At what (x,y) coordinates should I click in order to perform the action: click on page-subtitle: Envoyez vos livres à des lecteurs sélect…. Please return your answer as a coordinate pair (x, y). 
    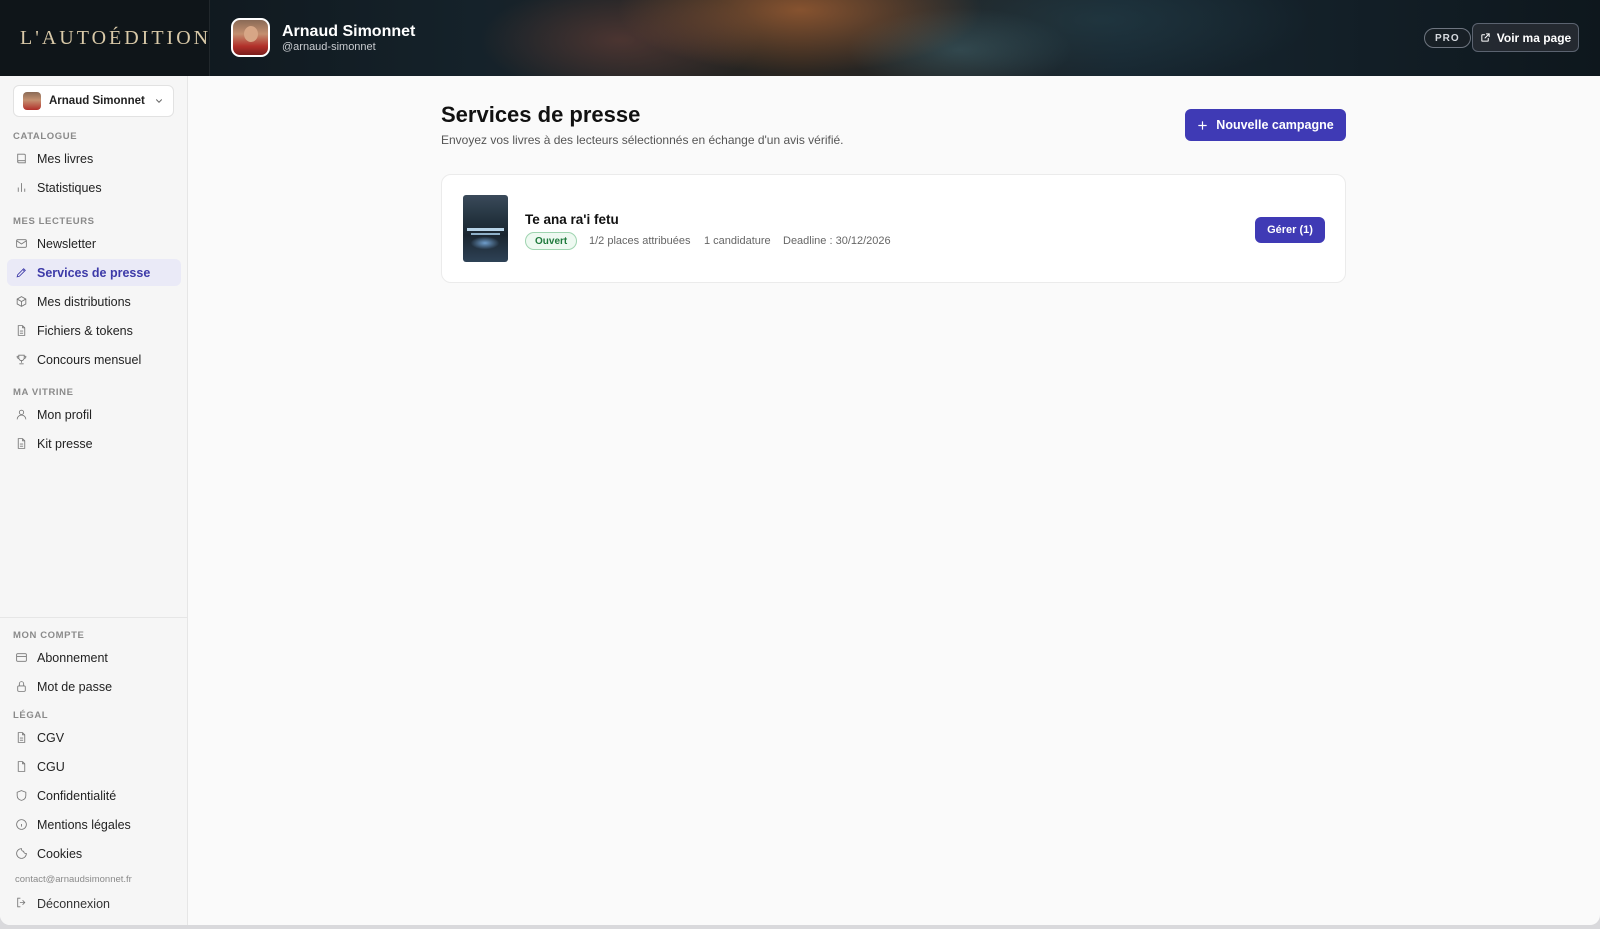
    Looking at the image, I should click on (642, 140).